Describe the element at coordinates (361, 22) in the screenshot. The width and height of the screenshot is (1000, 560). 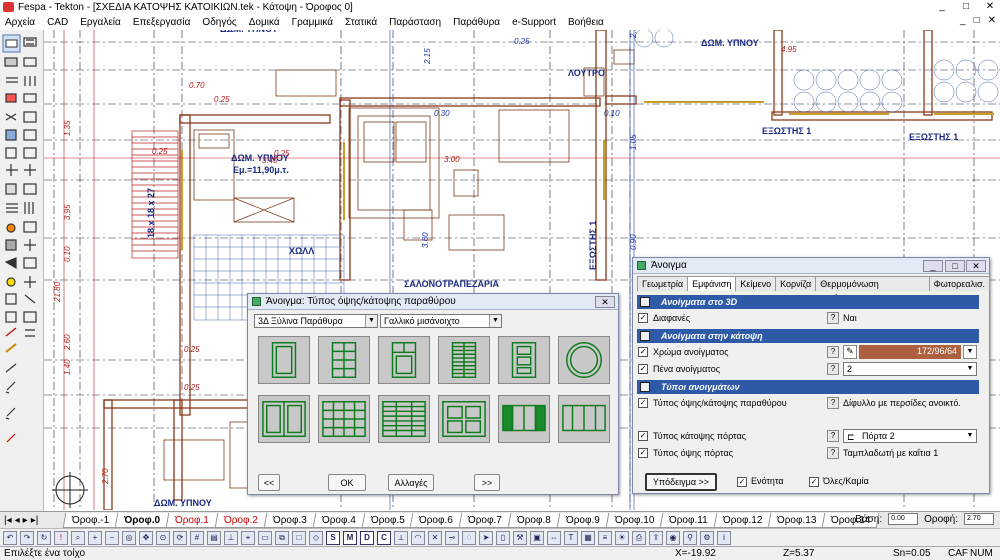
I see `menu-static: Στατικά` at that location.